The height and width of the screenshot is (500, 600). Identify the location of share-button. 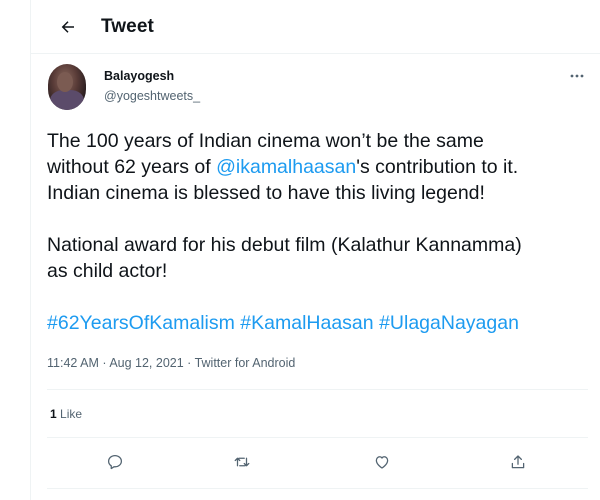
(518, 462).